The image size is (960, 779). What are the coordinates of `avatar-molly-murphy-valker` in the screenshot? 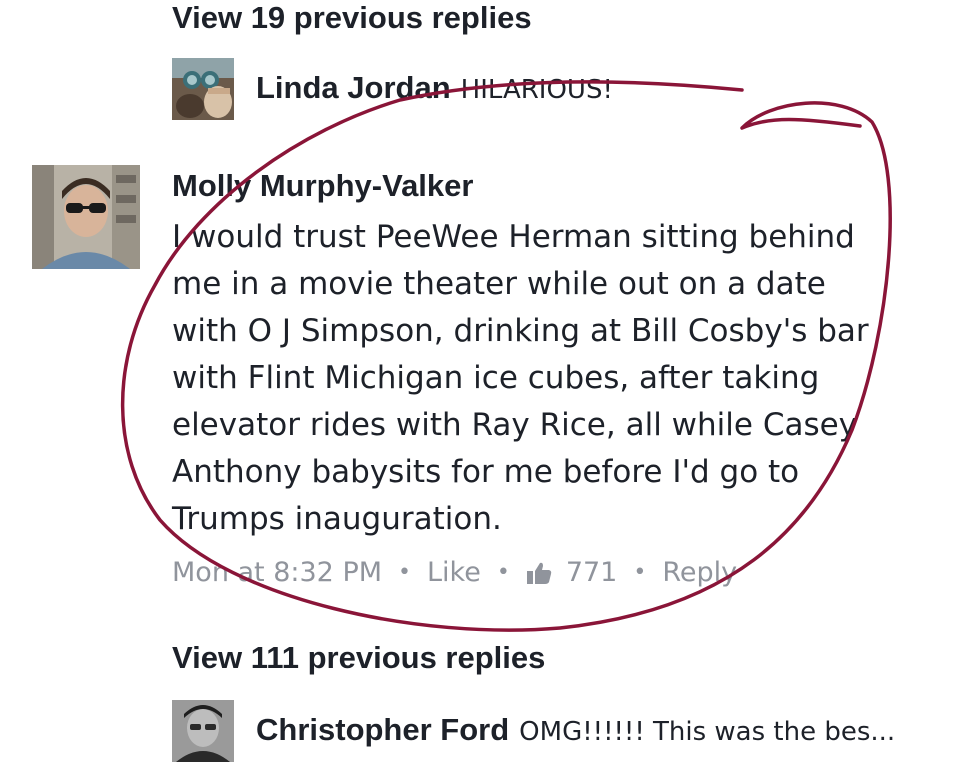 It's located at (86, 217).